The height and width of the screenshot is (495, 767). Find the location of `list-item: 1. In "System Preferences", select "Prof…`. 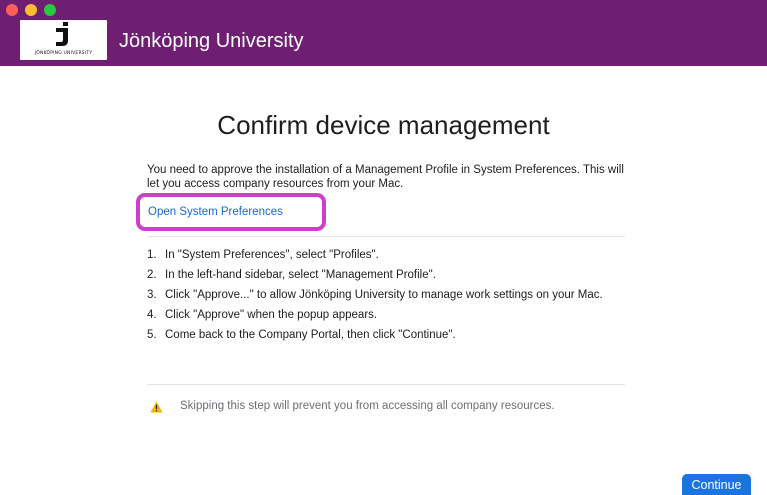

list-item: 1. In "System Preferences", select "Prof… is located at coordinates (382, 255).